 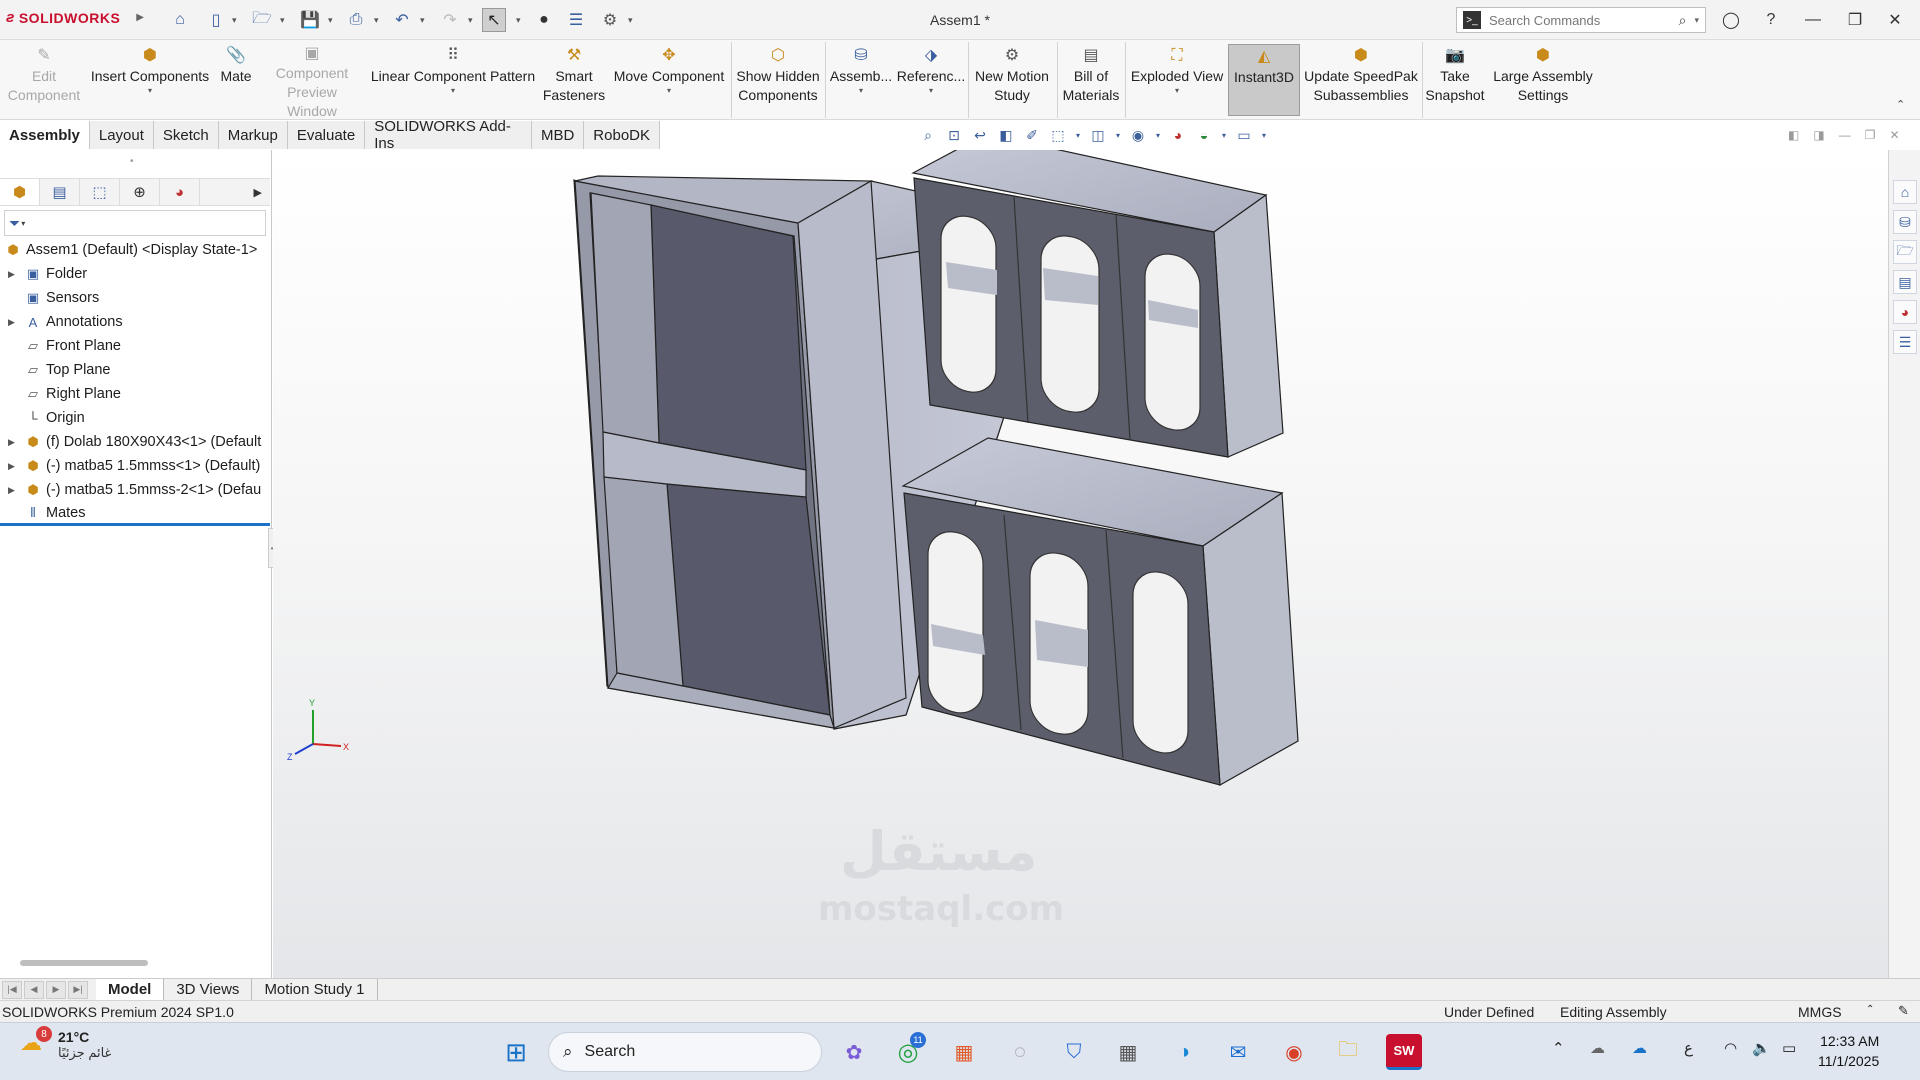 I want to click on chrome-icon: ◉, so click(x=1294, y=1052).